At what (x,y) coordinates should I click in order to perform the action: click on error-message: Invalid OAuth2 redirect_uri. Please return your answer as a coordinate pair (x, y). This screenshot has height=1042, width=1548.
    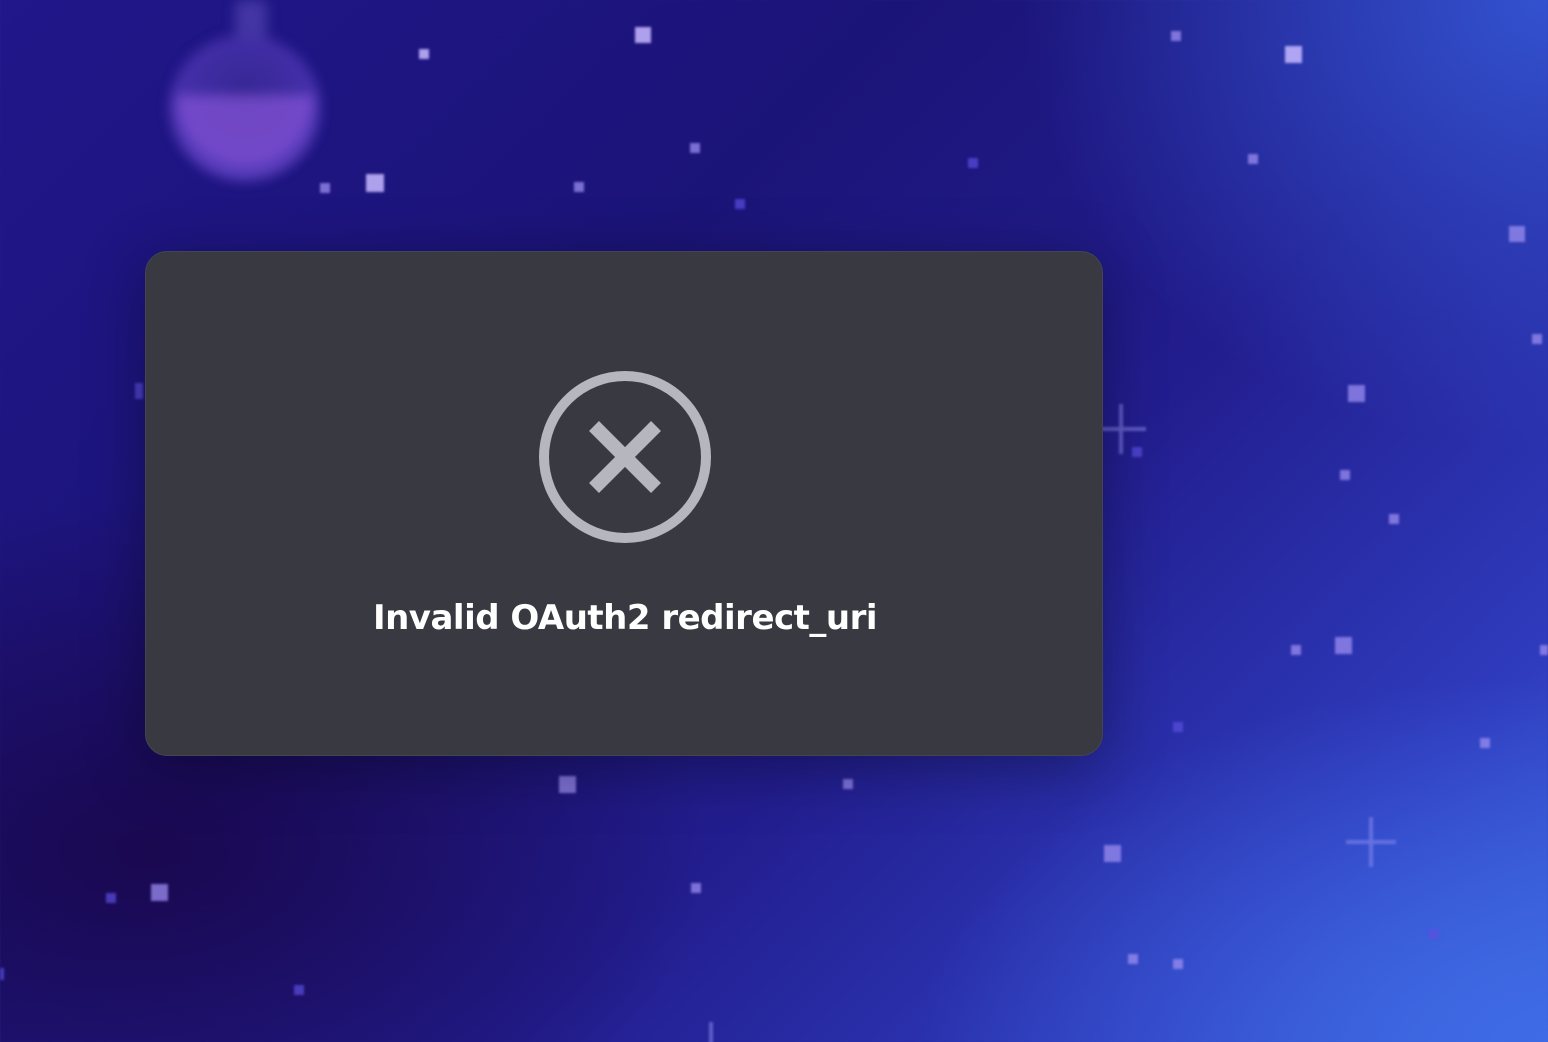
    Looking at the image, I should click on (625, 618).